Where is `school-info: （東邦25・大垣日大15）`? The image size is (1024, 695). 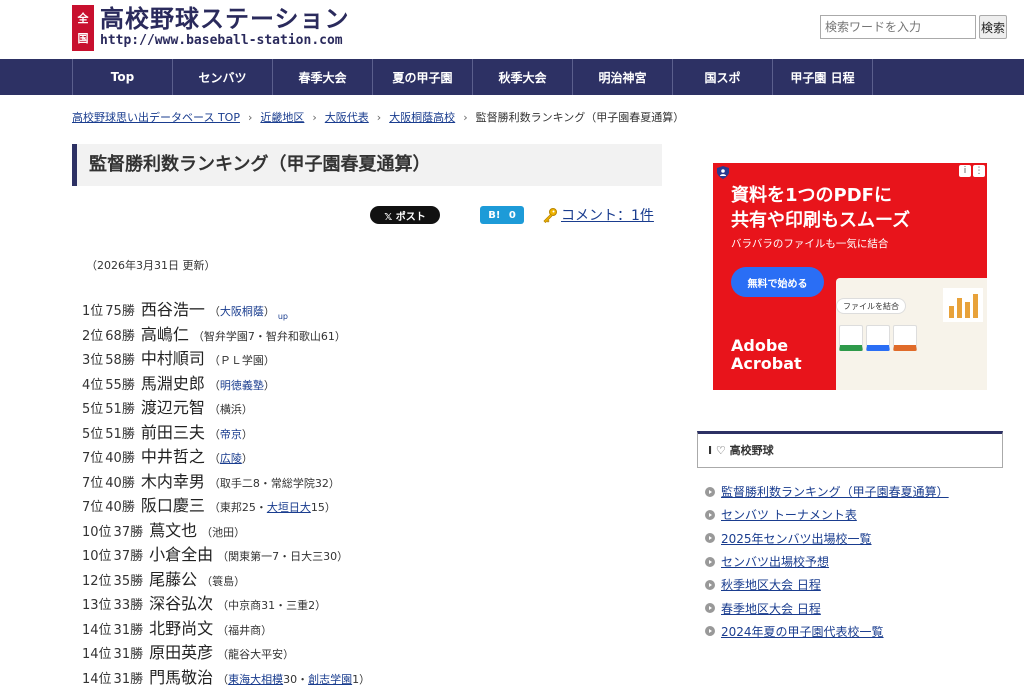 school-info: （東邦25・大垣日大15） is located at coordinates (272, 507).